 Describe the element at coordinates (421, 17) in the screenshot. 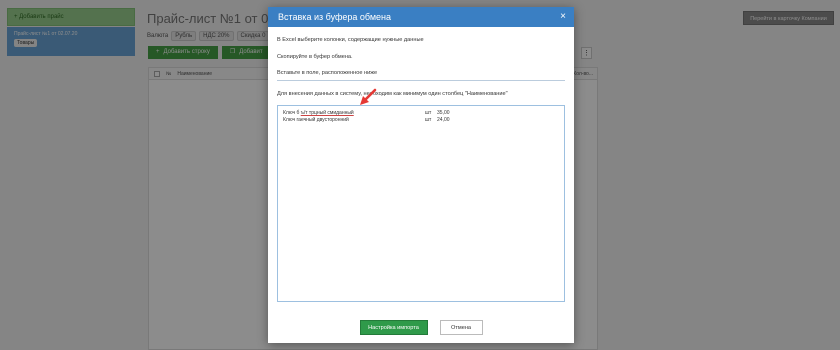

I see `dialog-header: Вставка из буфера обмена` at that location.